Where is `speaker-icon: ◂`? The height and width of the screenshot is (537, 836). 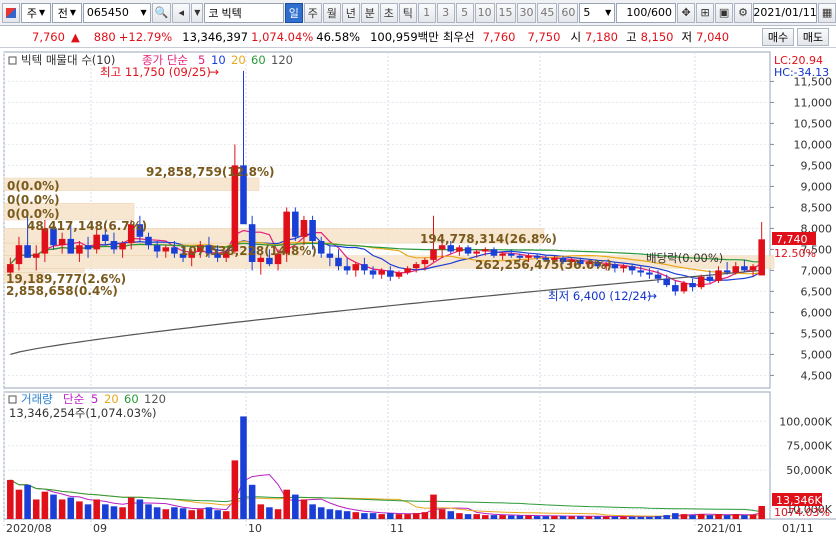
speaker-icon: ◂ is located at coordinates (181, 12).